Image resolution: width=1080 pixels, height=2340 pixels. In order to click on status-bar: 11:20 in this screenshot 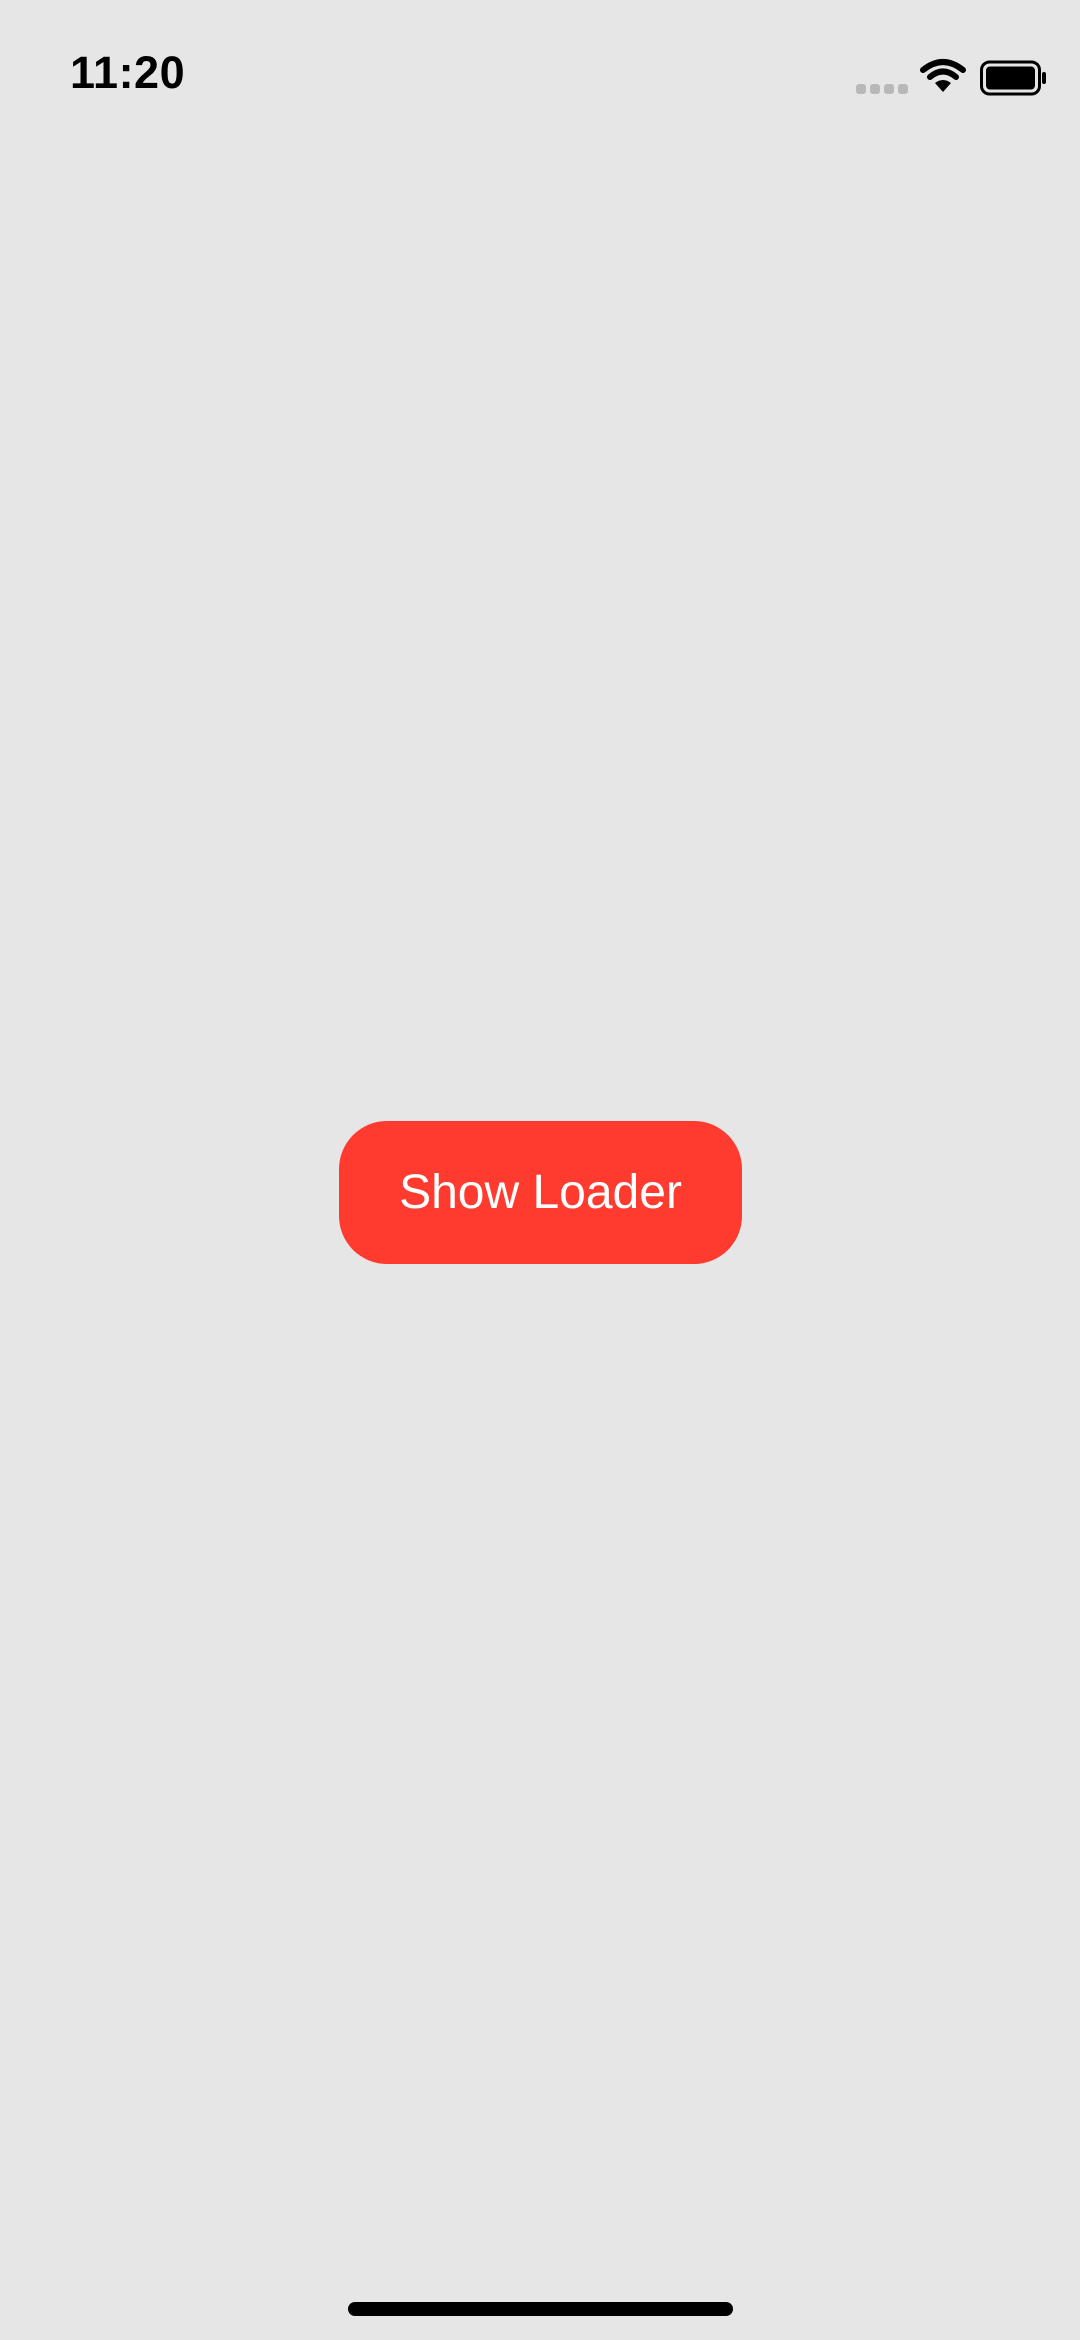, I will do `click(540, 70)`.